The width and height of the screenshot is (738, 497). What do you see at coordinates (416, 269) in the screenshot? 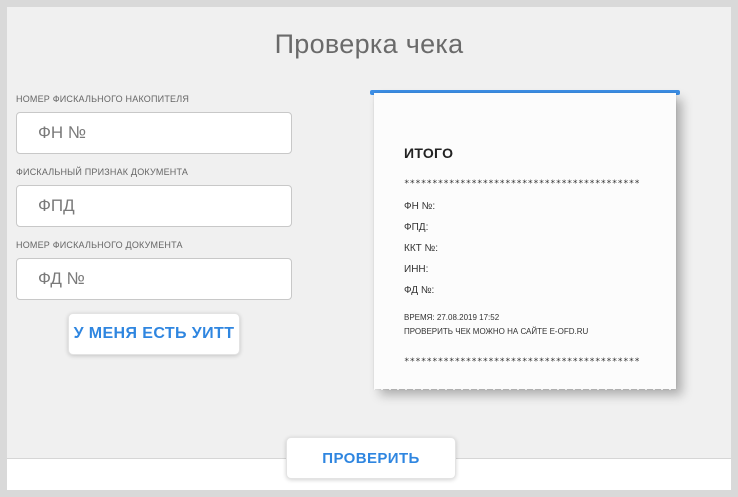
I see `receipt-inn: ИНН:` at bounding box center [416, 269].